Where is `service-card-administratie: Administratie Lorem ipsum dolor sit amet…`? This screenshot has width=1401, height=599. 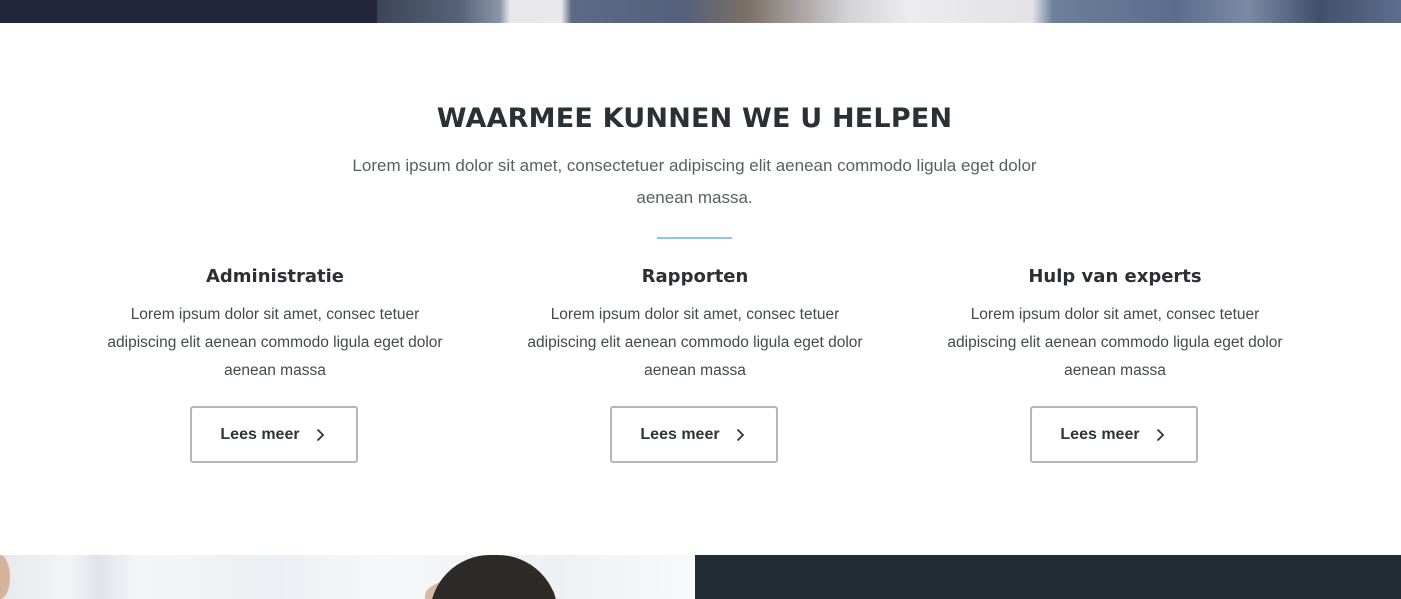
service-card-administratie: Administratie Lorem ipsum dolor sit amet… is located at coordinates (275, 362).